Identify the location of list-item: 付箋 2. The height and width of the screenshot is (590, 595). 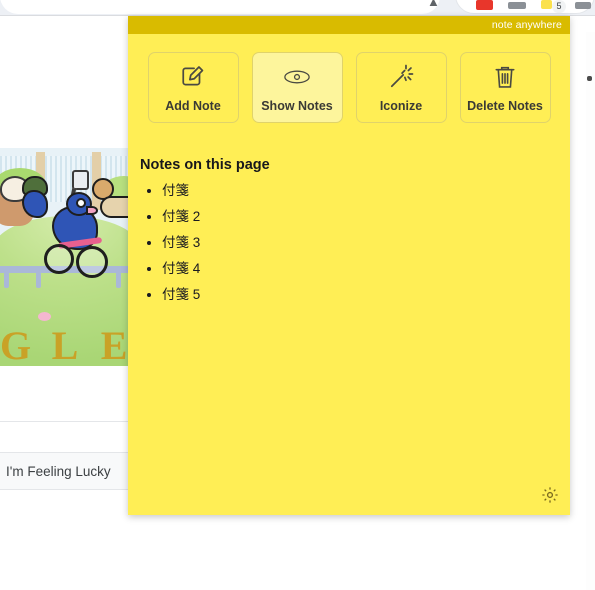
(351, 217).